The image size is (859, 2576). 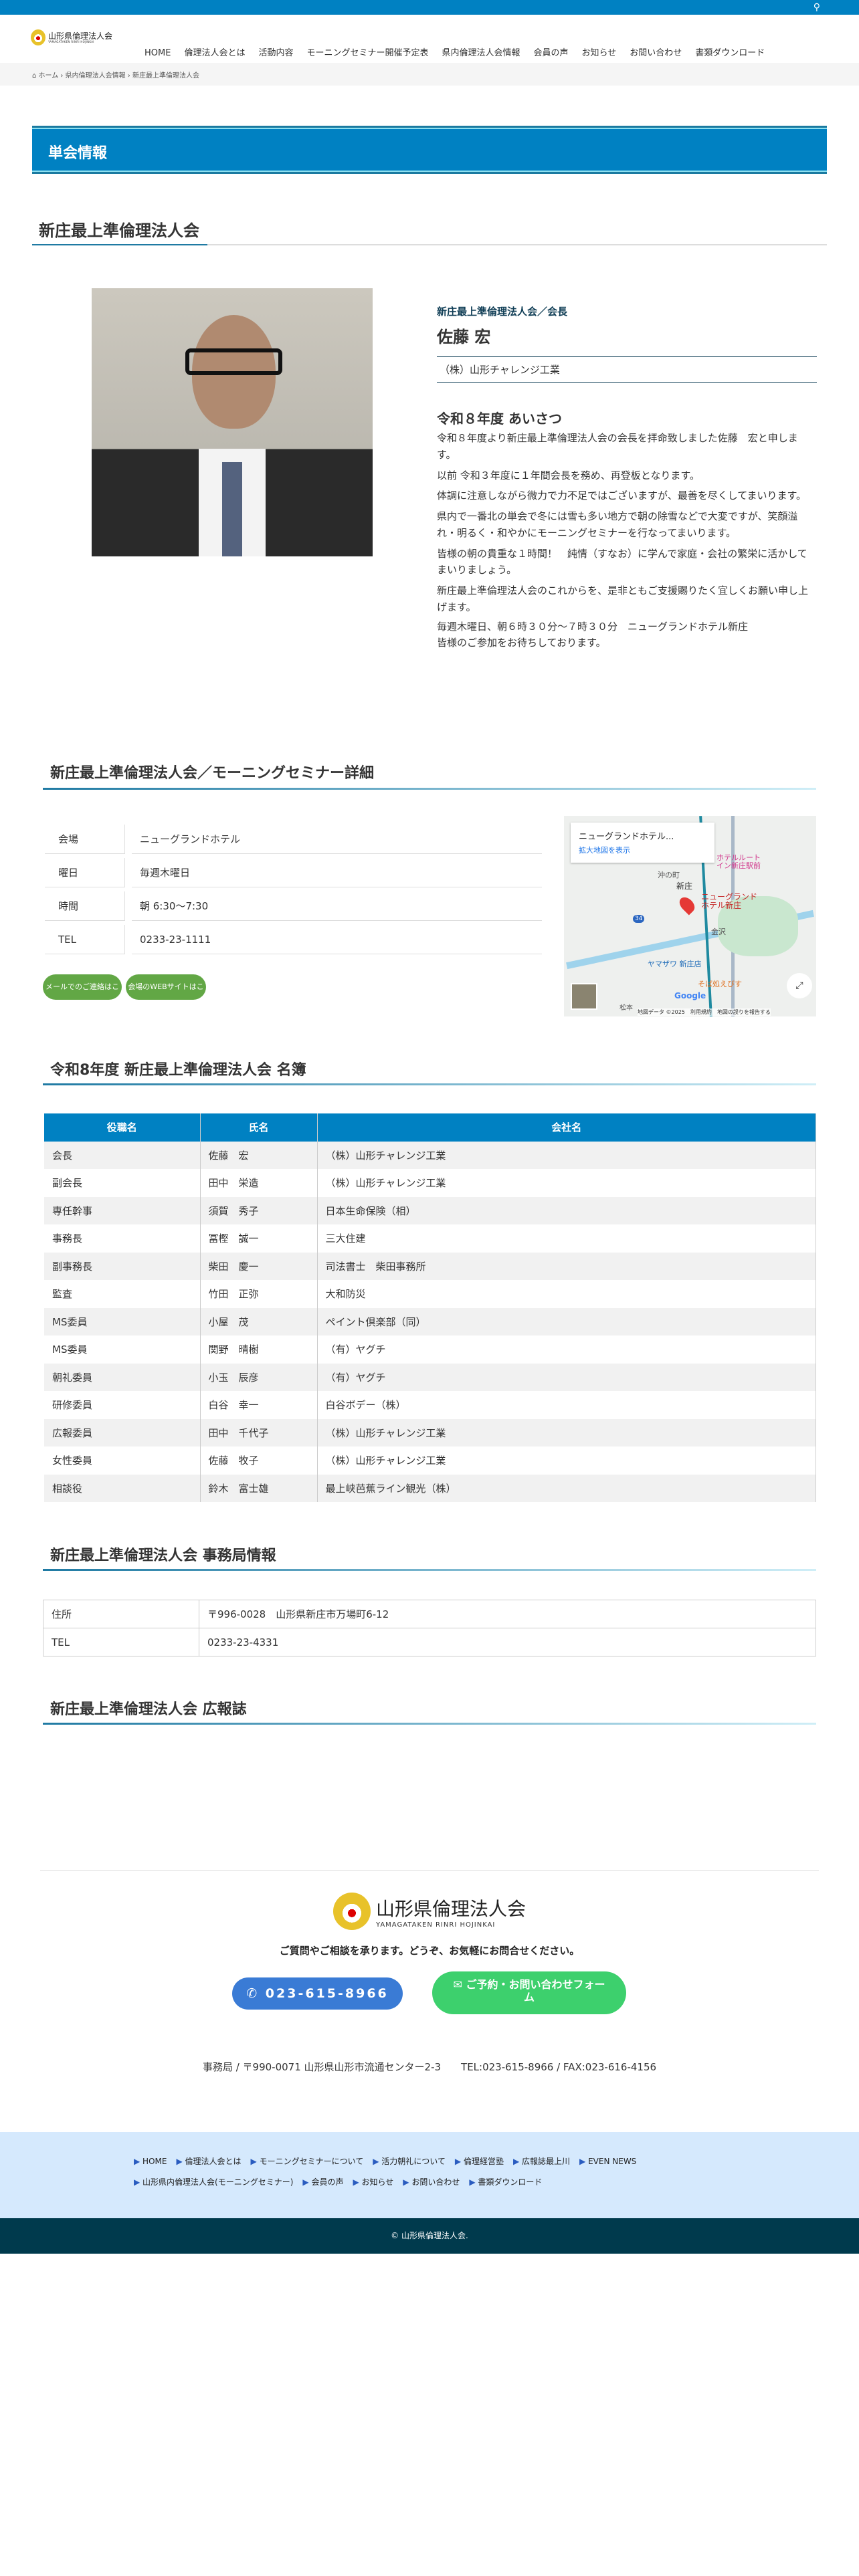 I want to click on seminar-label: TEL, so click(x=85, y=940).